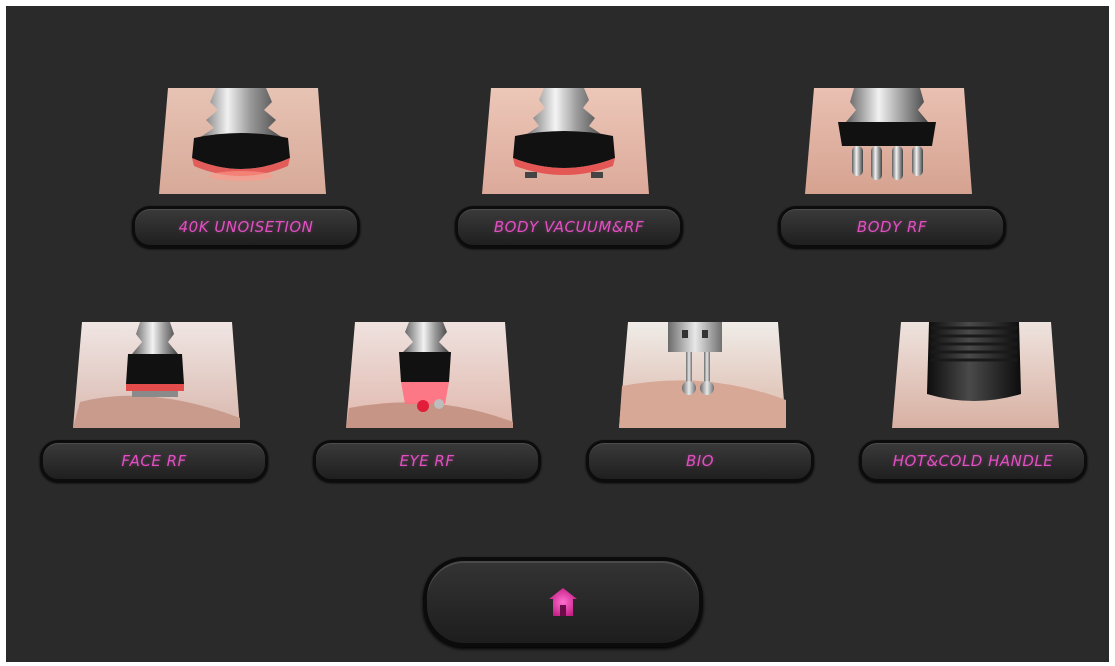 This screenshot has width=1115, height=666. I want to click on menu-tile-face-rf: FACE RF, so click(155, 432).